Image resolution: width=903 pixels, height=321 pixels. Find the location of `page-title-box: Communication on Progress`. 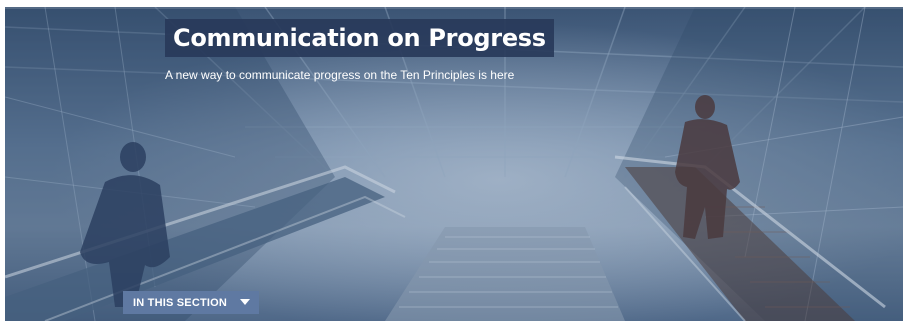

page-title-box: Communication on Progress is located at coordinates (359, 38).